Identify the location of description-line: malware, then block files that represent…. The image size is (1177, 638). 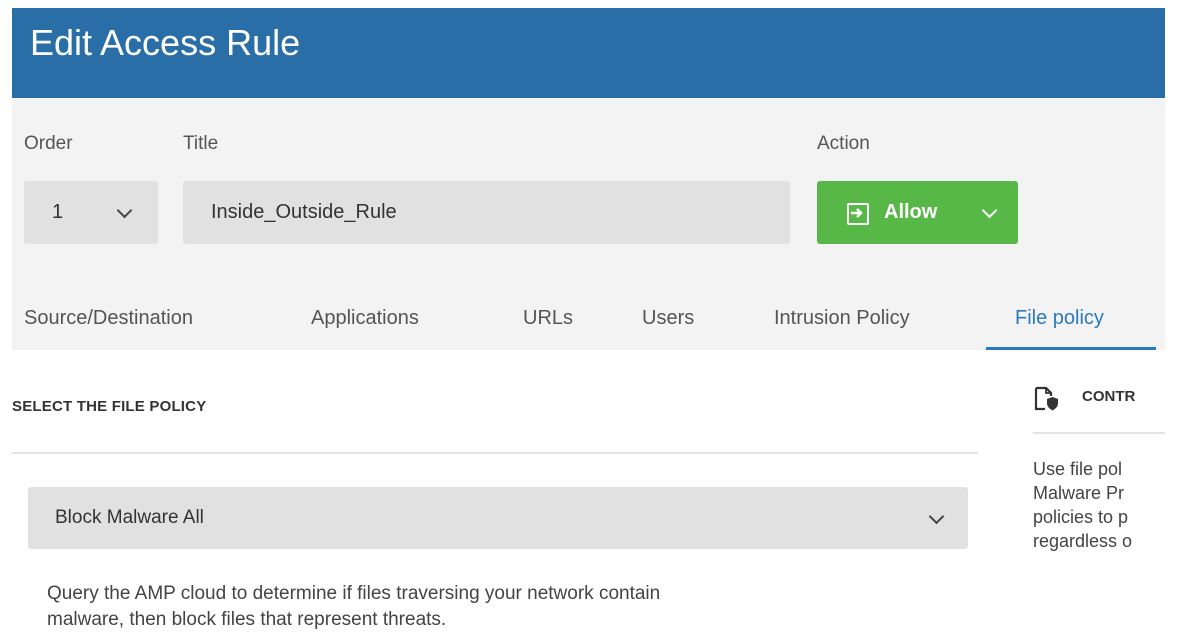
(247, 619).